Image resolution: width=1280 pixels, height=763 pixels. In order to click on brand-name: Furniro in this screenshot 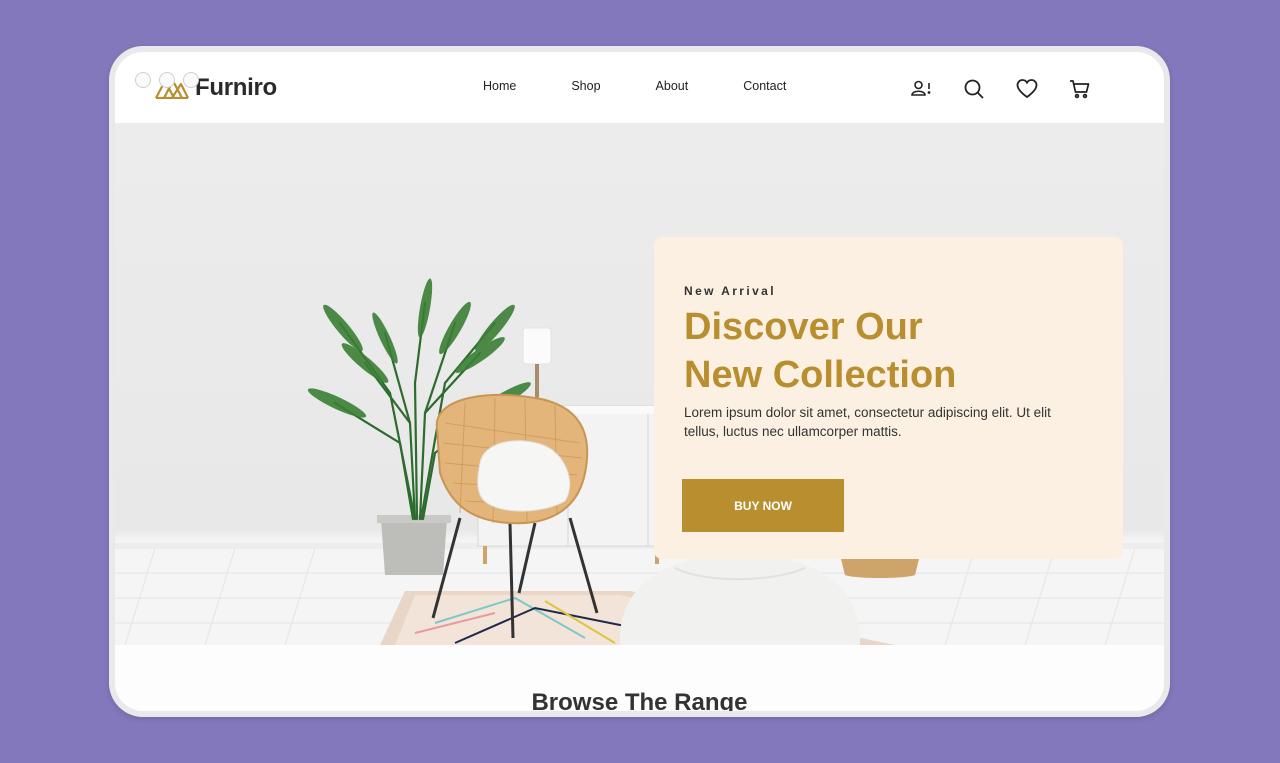, I will do `click(236, 87)`.